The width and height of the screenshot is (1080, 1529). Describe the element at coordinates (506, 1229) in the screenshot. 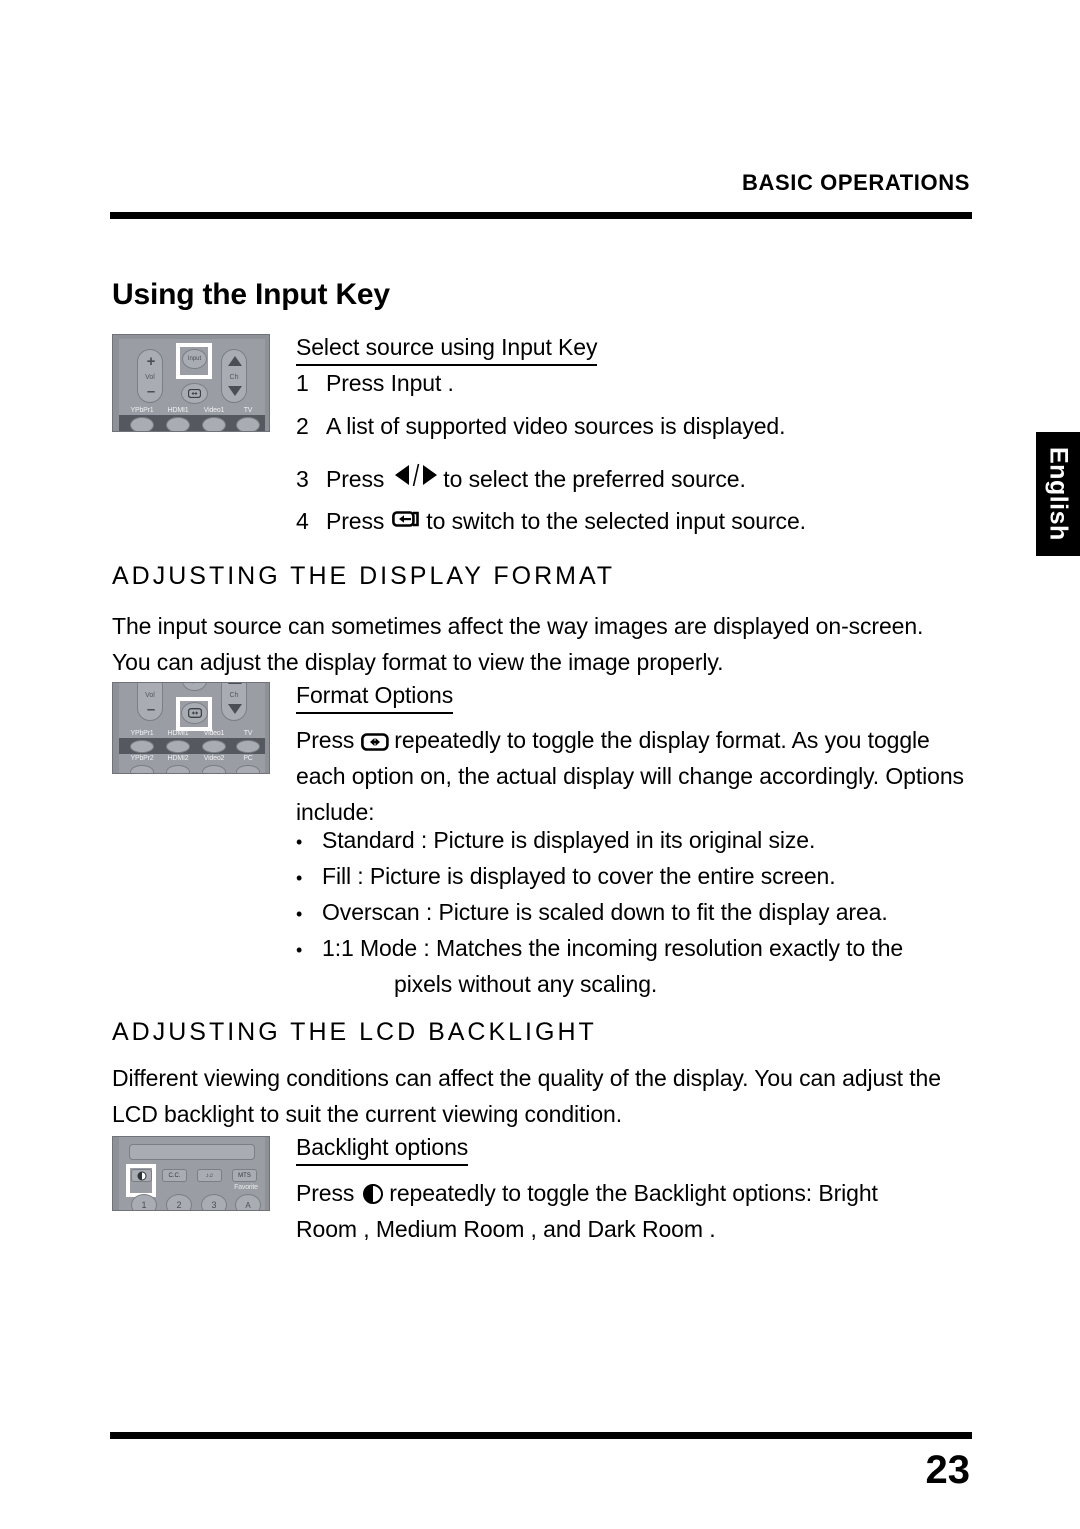

I see `backlight-body-line2: Room , Medium Room , and Dark Room .` at that location.